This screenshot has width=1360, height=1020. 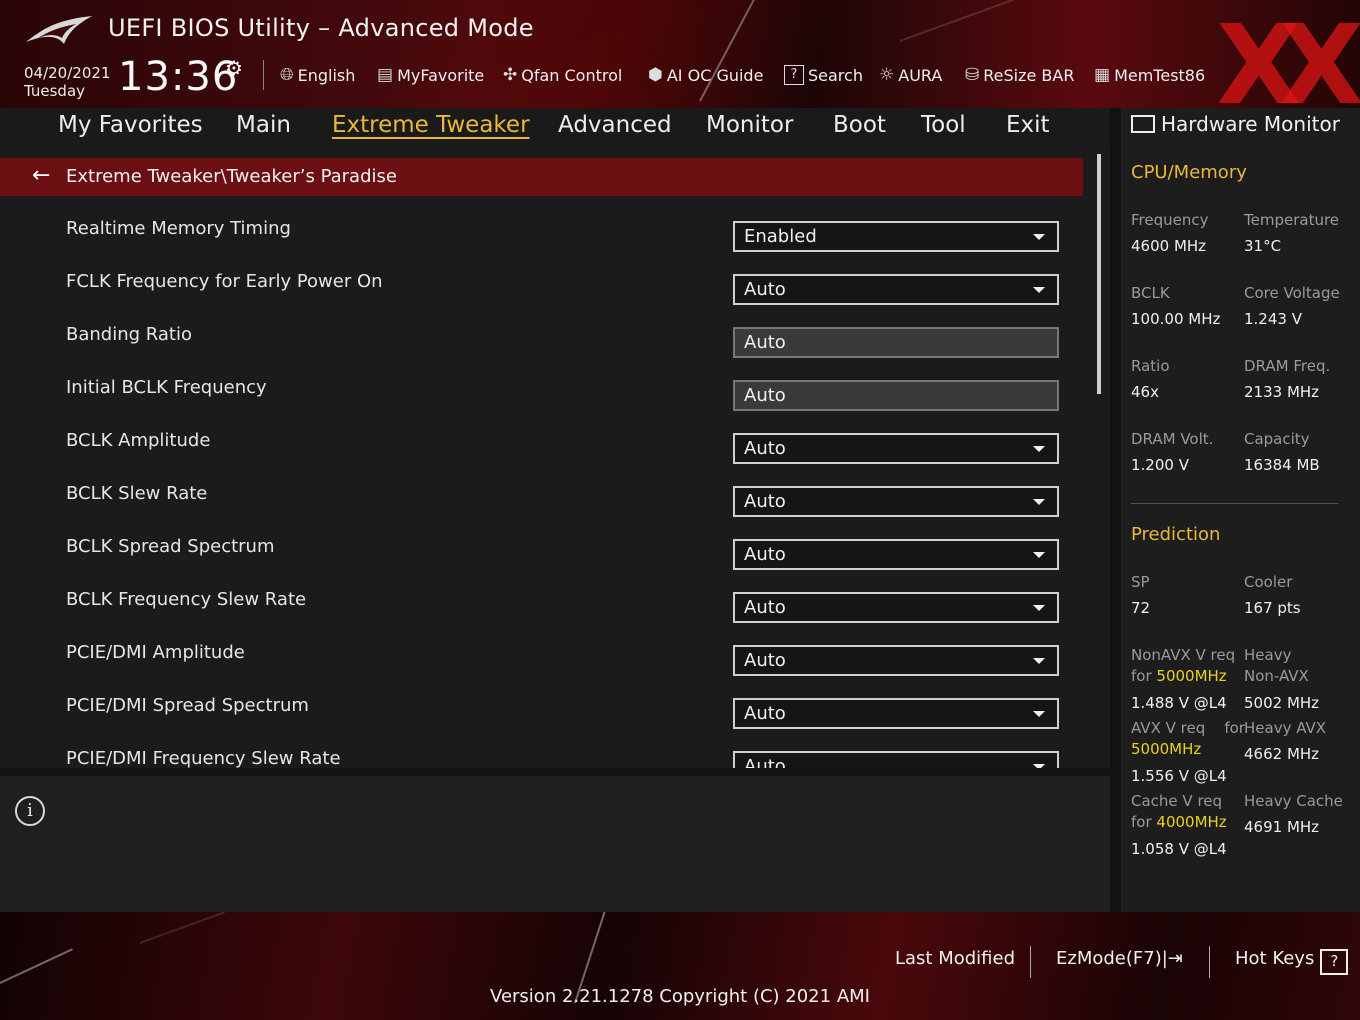 What do you see at coordinates (1150, 293) in the screenshot?
I see `bclk-label: BCLK` at bounding box center [1150, 293].